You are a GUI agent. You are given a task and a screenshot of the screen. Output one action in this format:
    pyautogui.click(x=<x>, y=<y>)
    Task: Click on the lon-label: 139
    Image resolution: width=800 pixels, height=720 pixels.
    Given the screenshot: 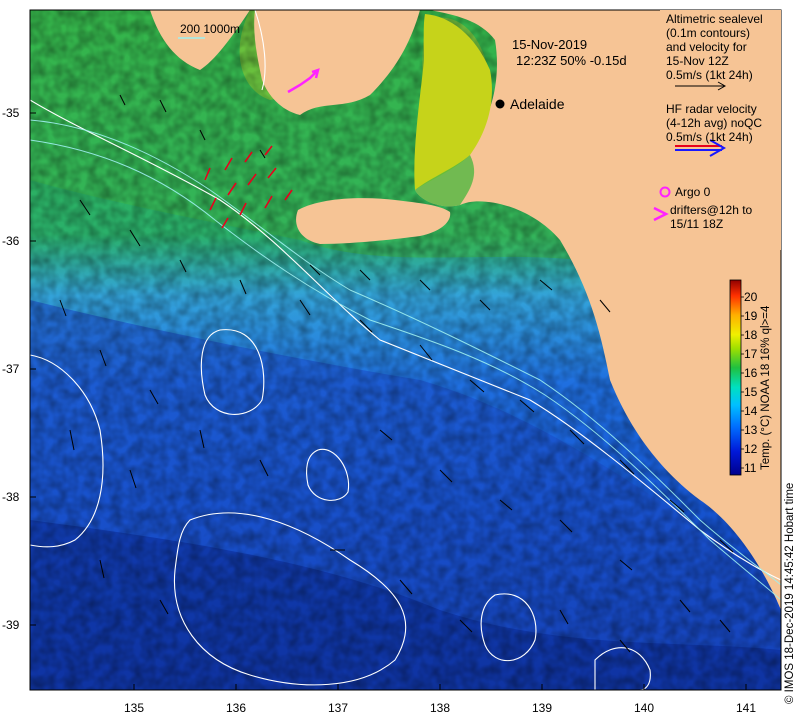 What is the action you would take?
    pyautogui.click(x=542, y=708)
    